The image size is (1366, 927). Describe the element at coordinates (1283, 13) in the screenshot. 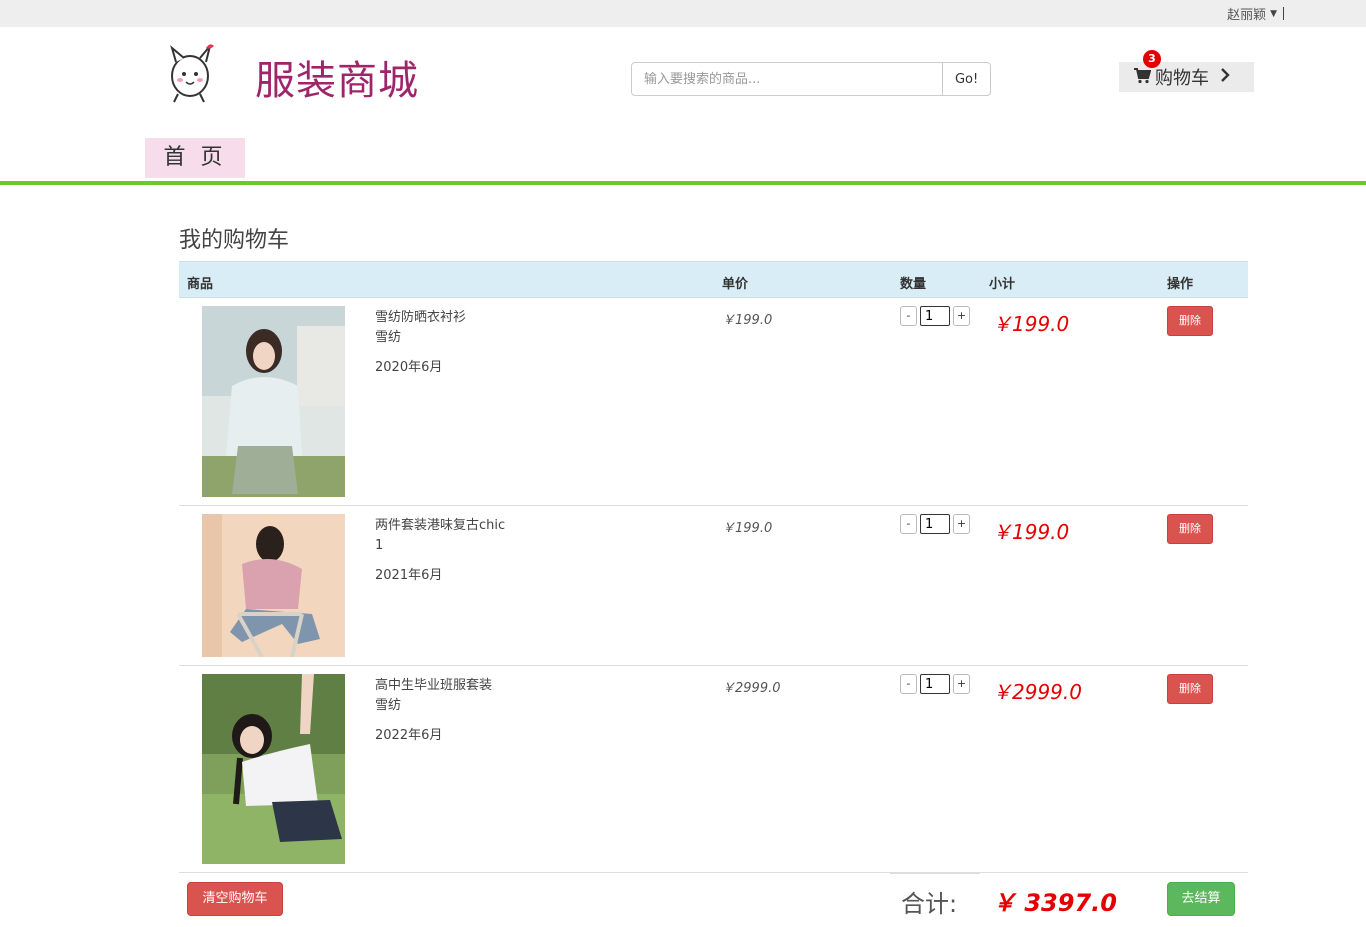

I see `divider` at that location.